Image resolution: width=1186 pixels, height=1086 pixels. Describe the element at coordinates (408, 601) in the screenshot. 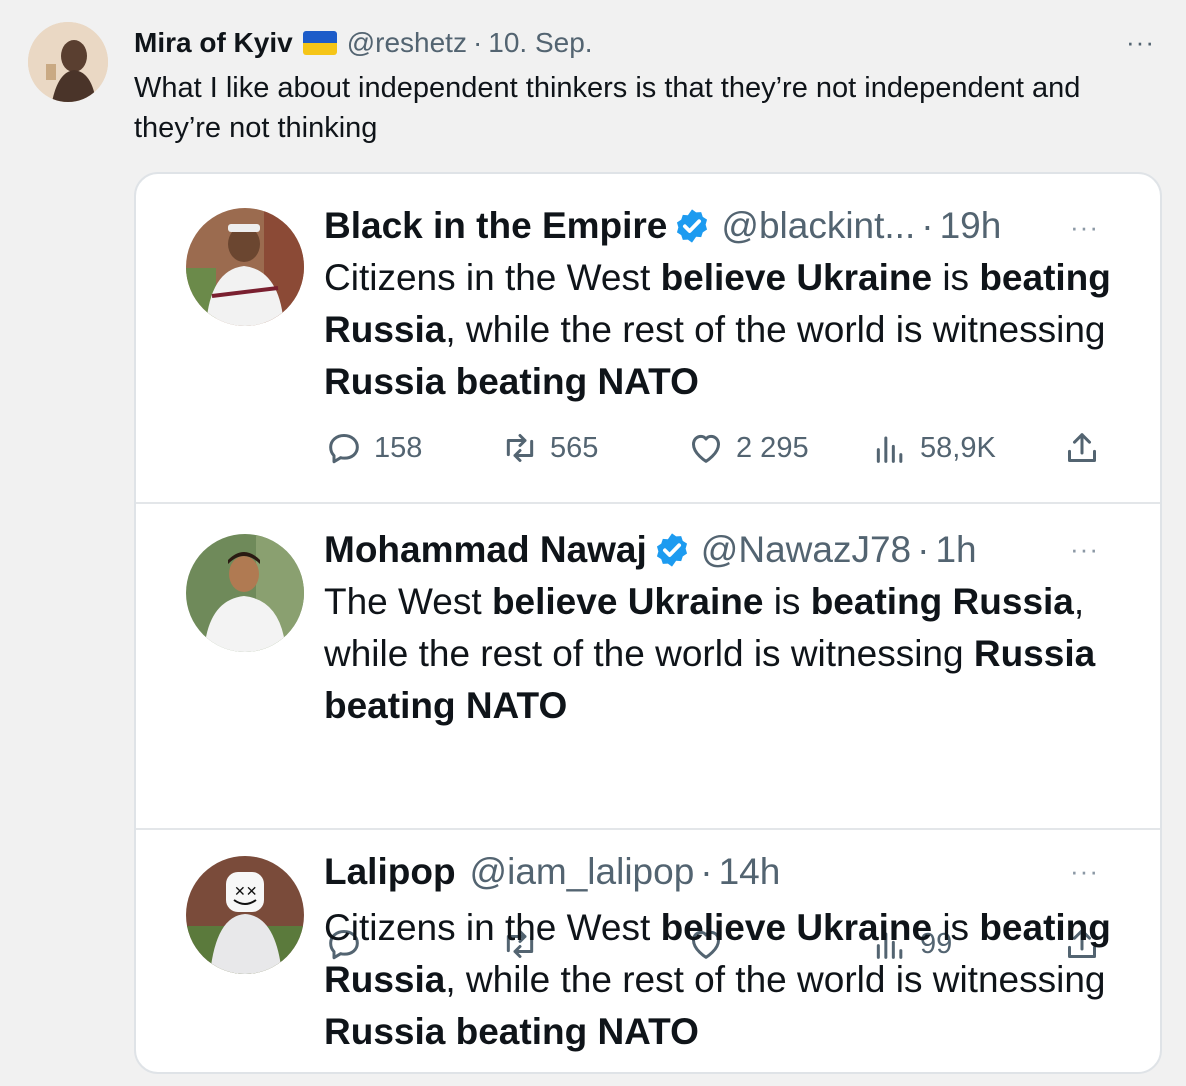

I see `text-part: The West` at that location.